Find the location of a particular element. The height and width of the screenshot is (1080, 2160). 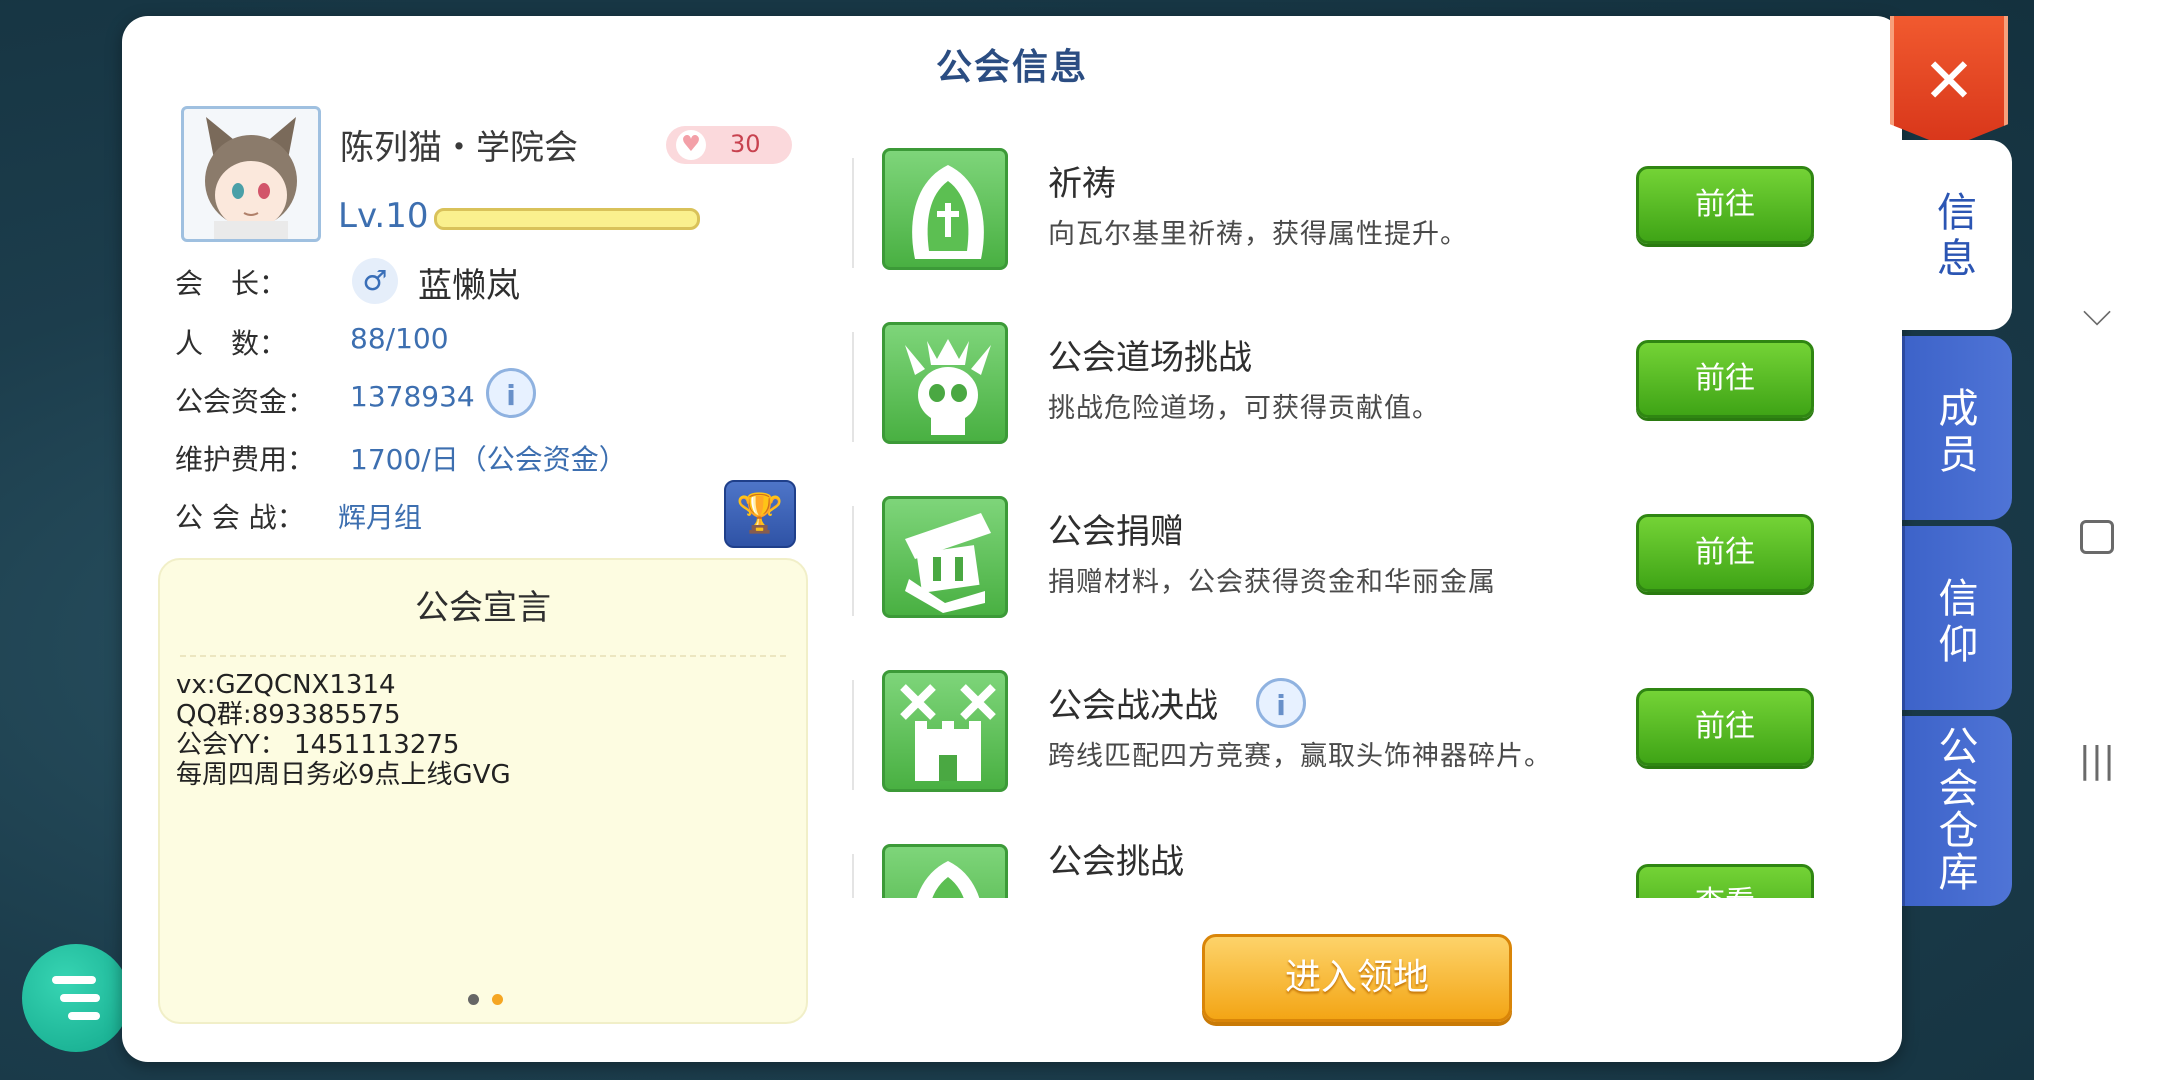

tab-guild-warehouse: 公会仓库 is located at coordinates (1957, 811).